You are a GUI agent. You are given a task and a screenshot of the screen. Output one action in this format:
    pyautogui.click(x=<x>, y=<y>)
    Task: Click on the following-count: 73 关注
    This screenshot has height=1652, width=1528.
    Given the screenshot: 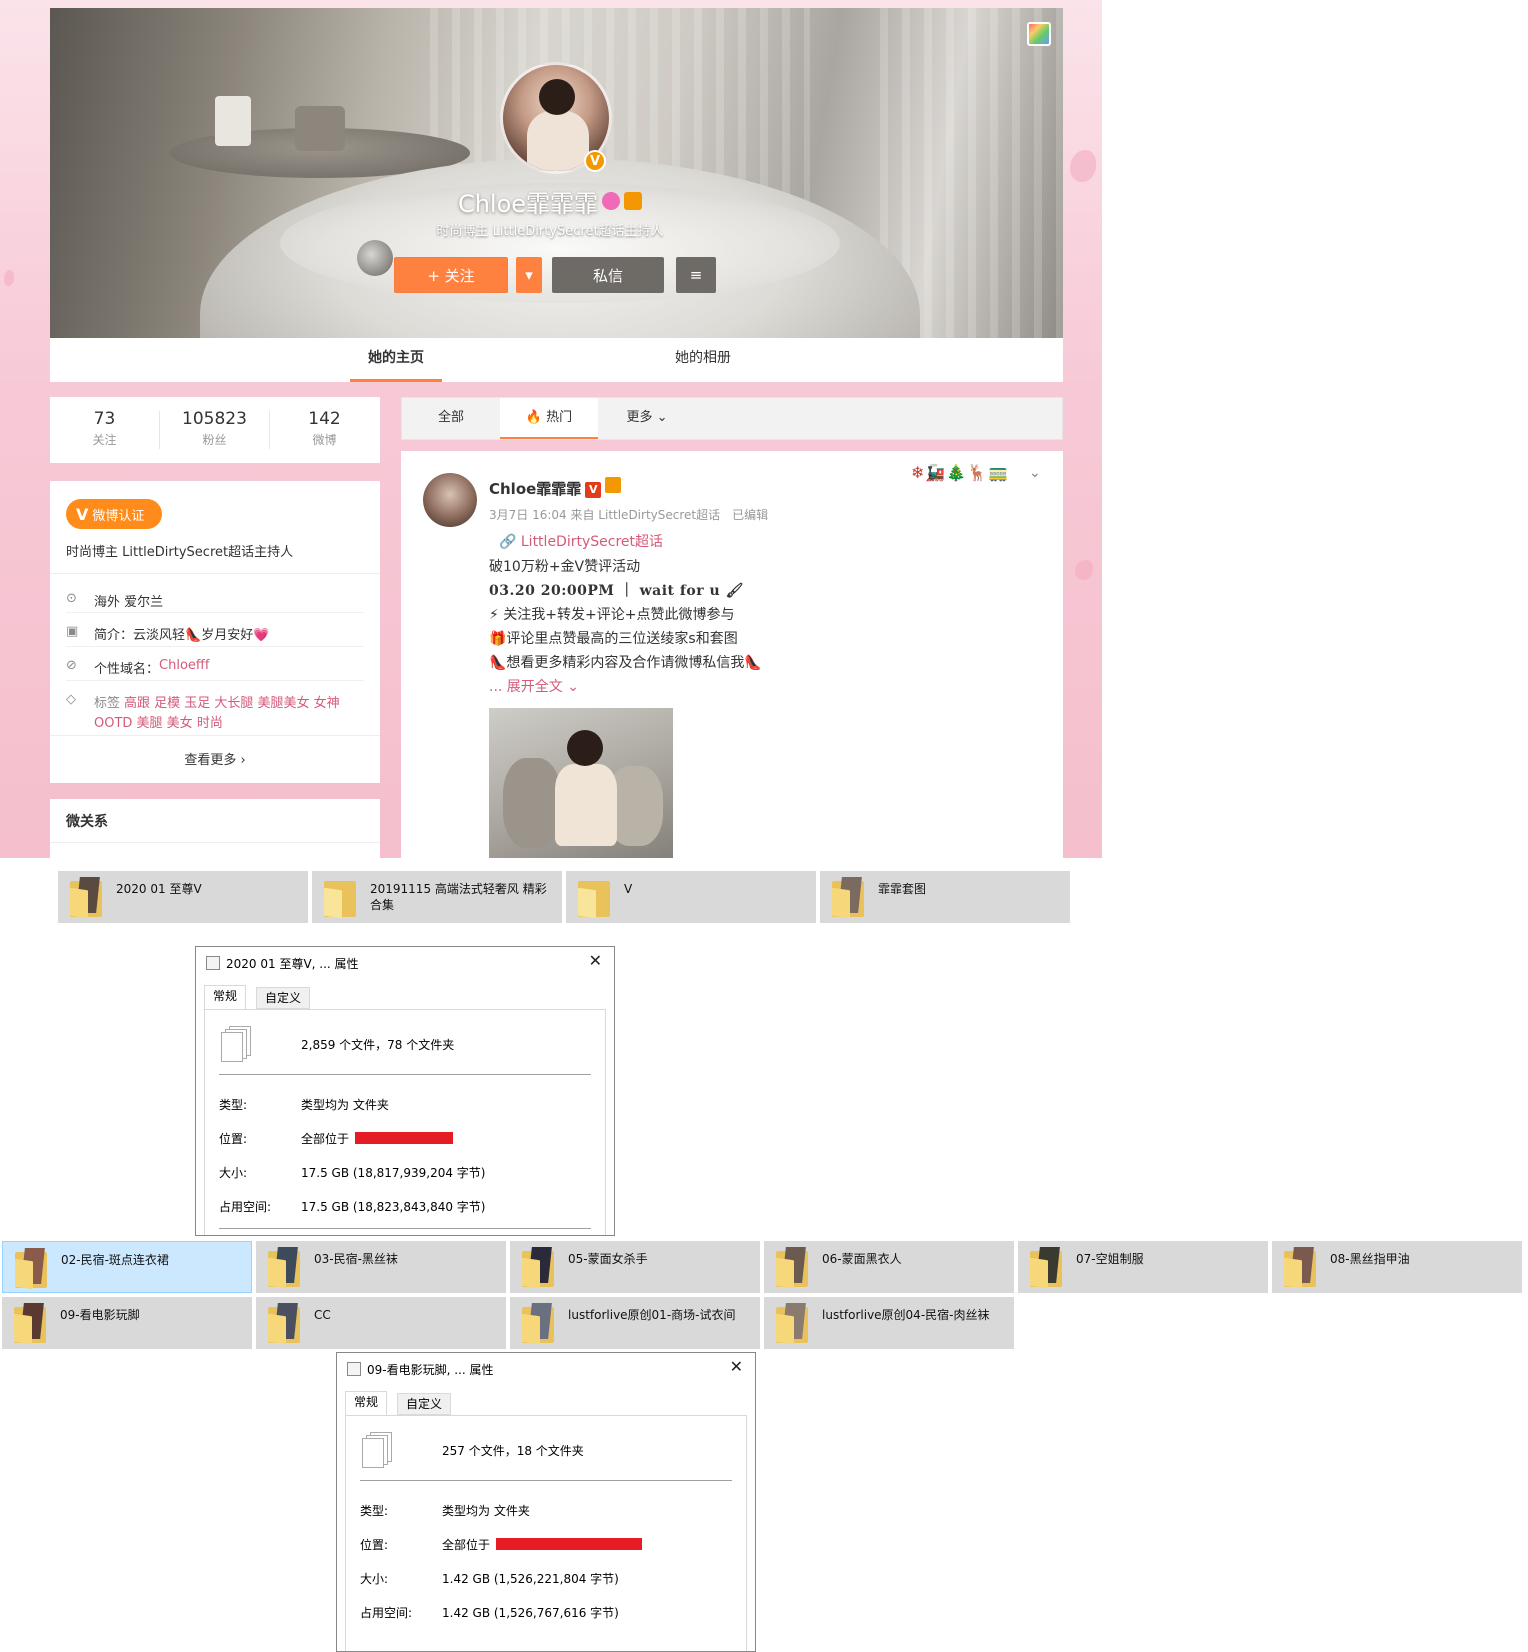 What is the action you would take?
    pyautogui.click(x=104, y=428)
    